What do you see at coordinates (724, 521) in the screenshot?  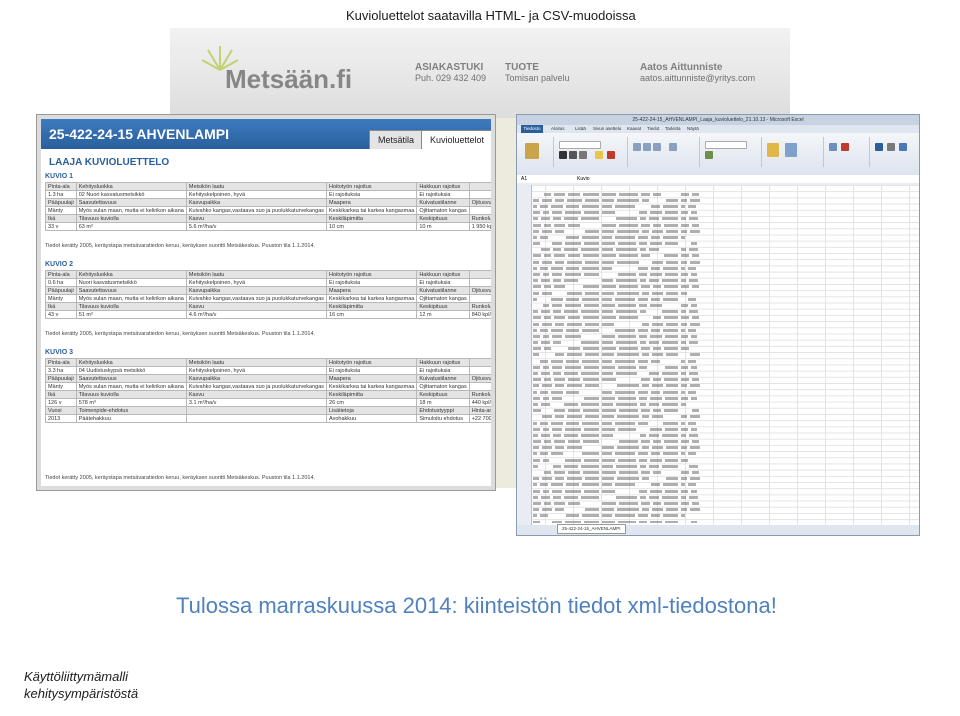 I see `table-row` at bounding box center [724, 521].